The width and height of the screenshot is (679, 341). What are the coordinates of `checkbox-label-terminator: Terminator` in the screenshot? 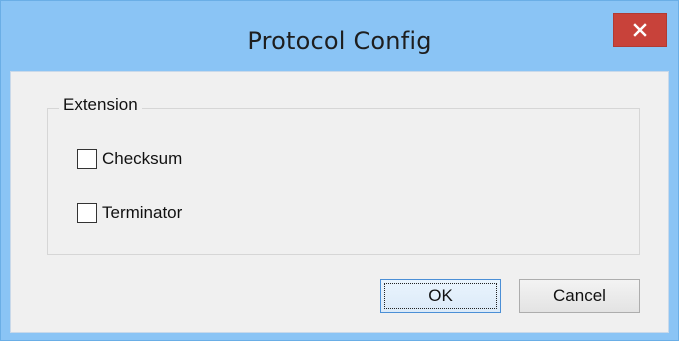 It's located at (142, 212).